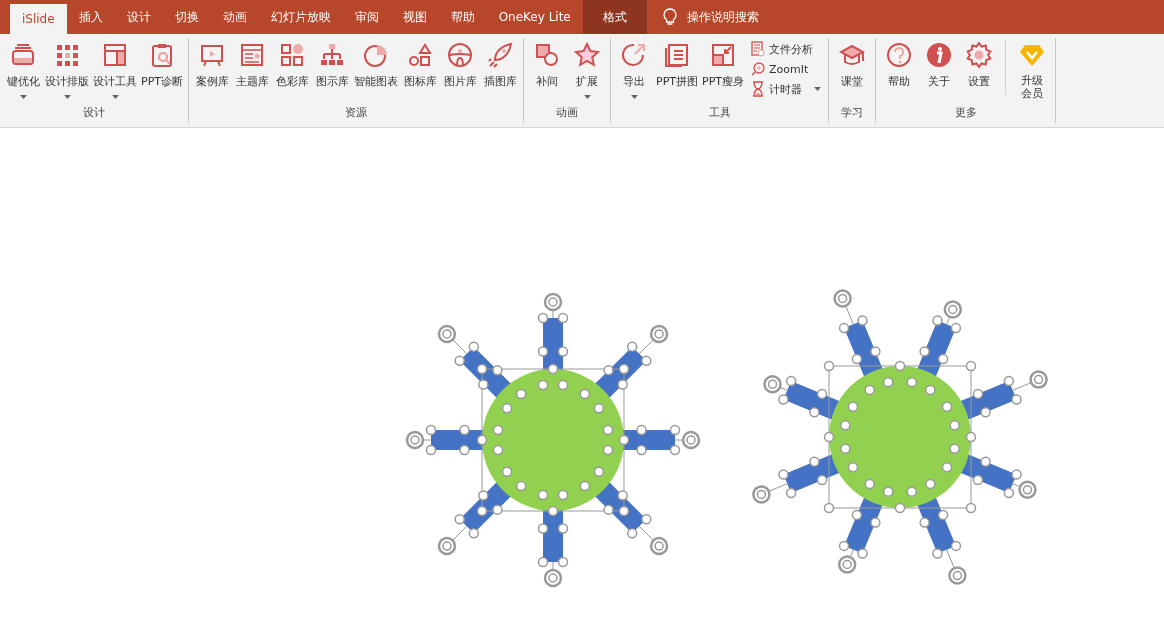 This screenshot has height=638, width=1164. Describe the element at coordinates (67, 55) in the screenshot. I see `grid-icon` at that location.